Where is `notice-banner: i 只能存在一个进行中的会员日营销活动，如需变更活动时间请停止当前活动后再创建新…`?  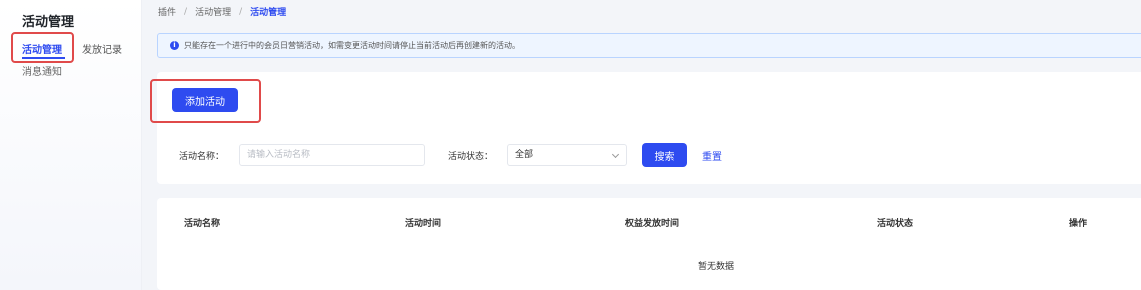
notice-banner: i 只能存在一个进行中的会员日营销活动，如需变更活动时间请停止当前活动后再创建新… is located at coordinates (649, 45).